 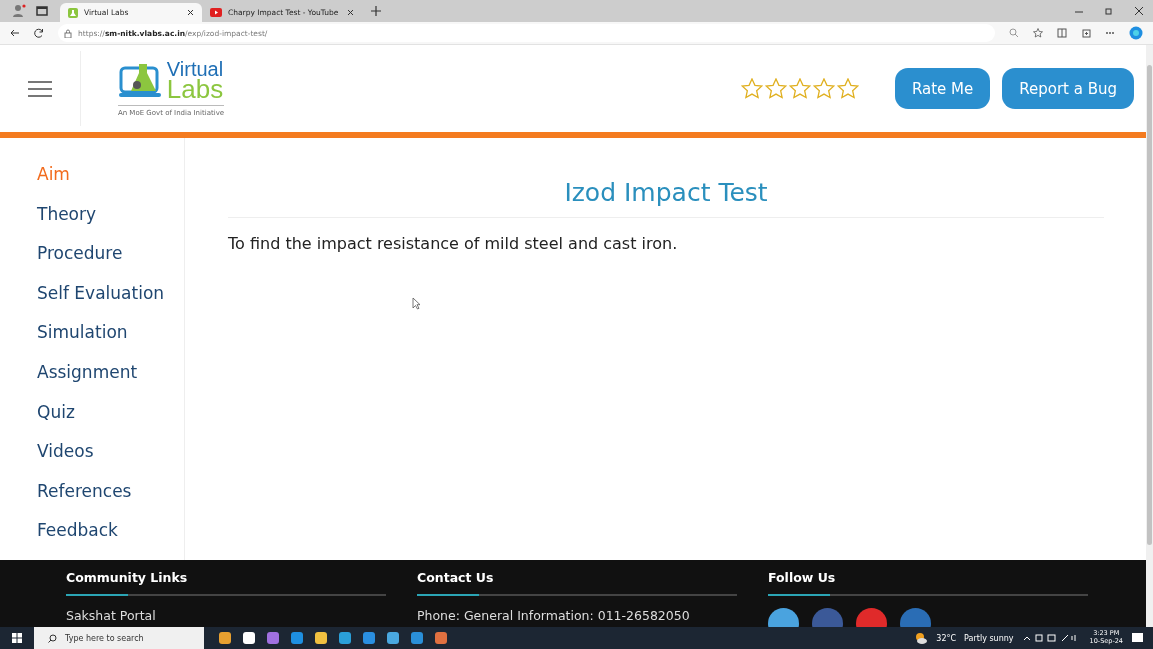 What do you see at coordinates (110, 421) in the screenshot?
I see `sidebar-link: Quiz` at bounding box center [110, 421].